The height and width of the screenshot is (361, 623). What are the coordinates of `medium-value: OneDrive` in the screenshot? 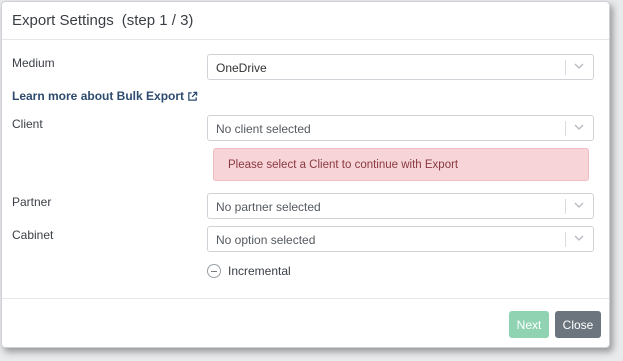 It's located at (241, 68).